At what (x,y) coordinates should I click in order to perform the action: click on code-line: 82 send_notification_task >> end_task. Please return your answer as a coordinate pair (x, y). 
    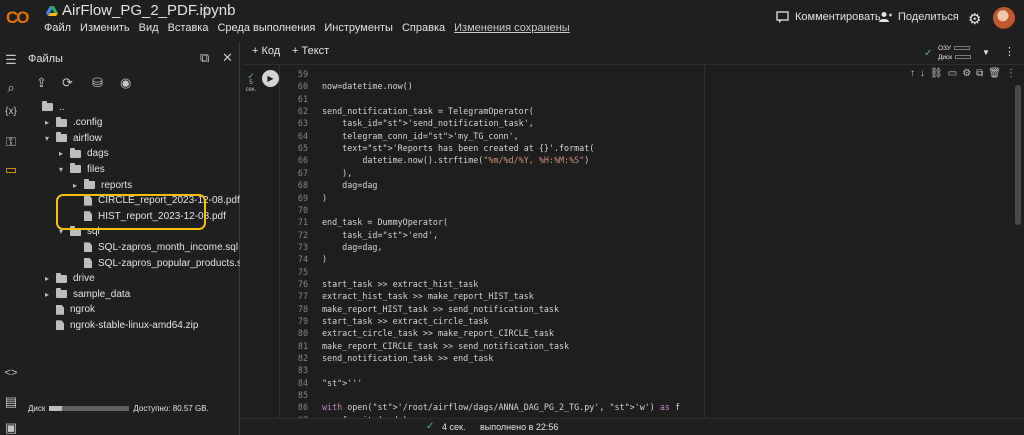
    Looking at the image, I should click on (388, 358).